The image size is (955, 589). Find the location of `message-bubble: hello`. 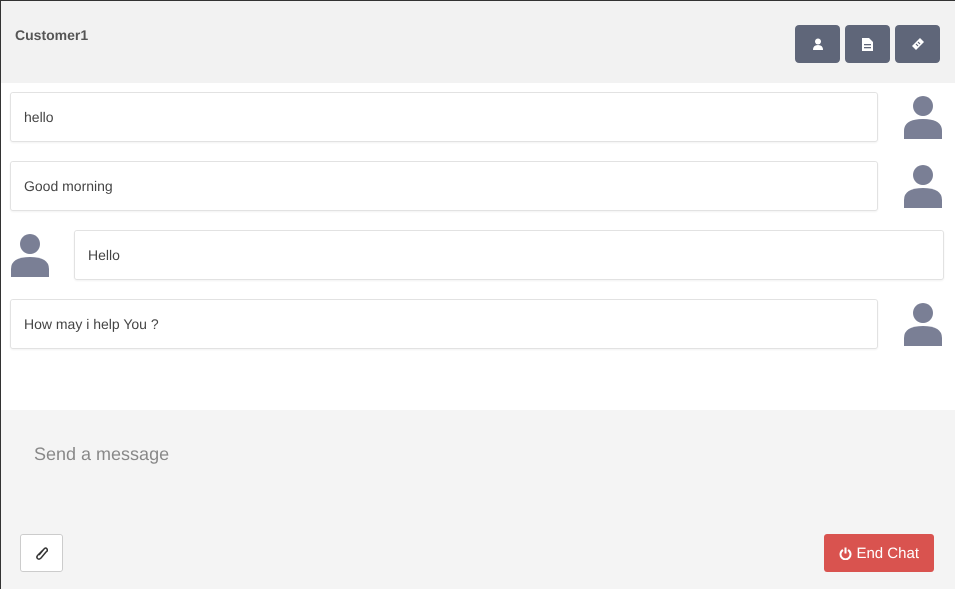

message-bubble: hello is located at coordinates (444, 117).